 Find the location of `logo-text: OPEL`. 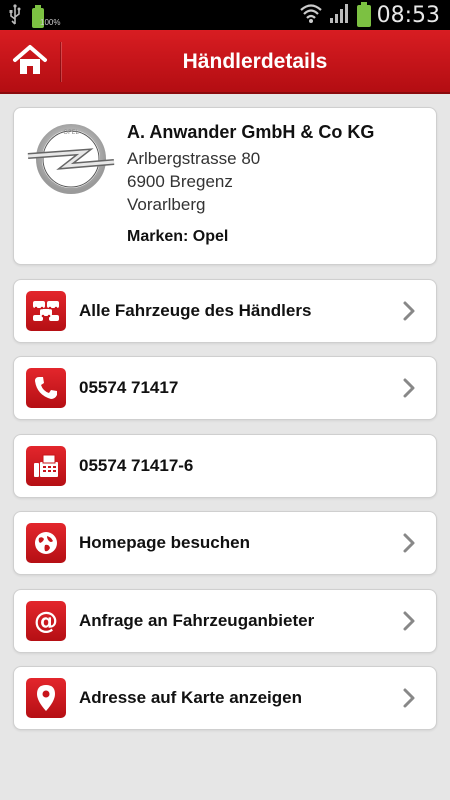

logo-text: OPEL is located at coordinates (71, 132).